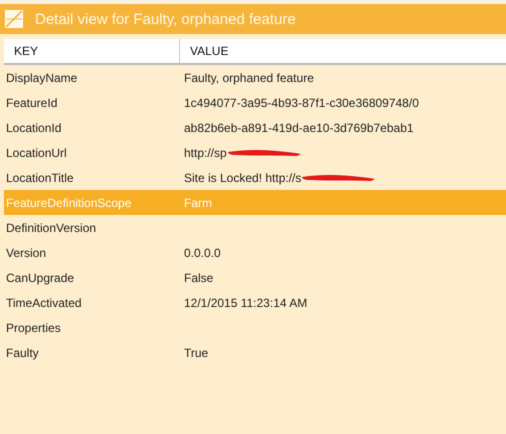 Image resolution: width=506 pixels, height=434 pixels. What do you see at coordinates (248, 77) in the screenshot?
I see `value-cell-text: Faulty, orphaned feature` at bounding box center [248, 77].